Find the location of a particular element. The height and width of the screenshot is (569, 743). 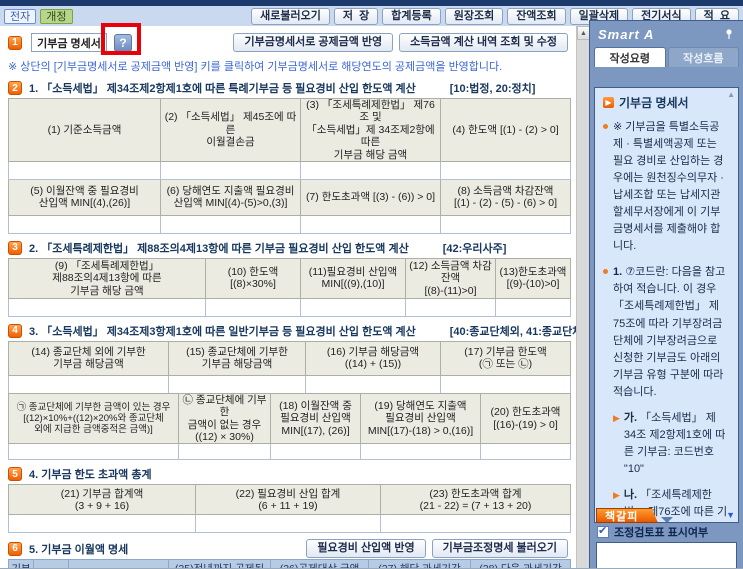

table-header-cell: (21) 기부금 합계액 (3 + 9 + 16) is located at coordinates (102, 500).